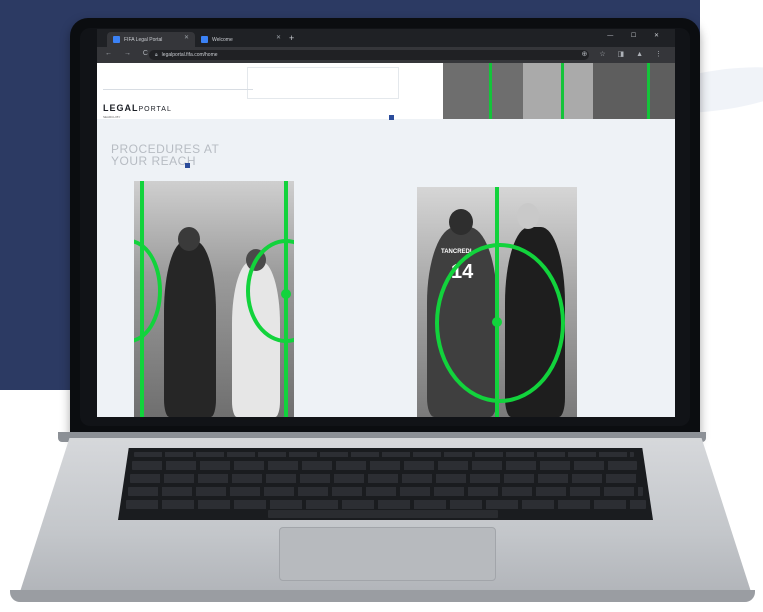 The image size is (763, 612). Describe the element at coordinates (165, 155) in the screenshot. I see `page-headline: PROCEDURES AT YOUR REACH` at that location.